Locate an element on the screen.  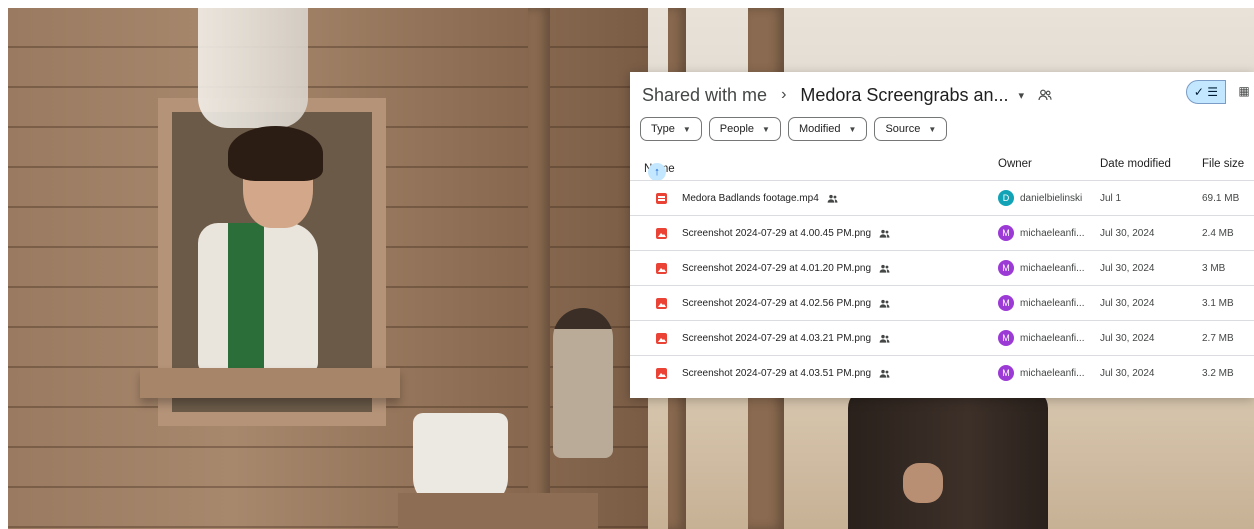
hand is located at coordinates (923, 483).